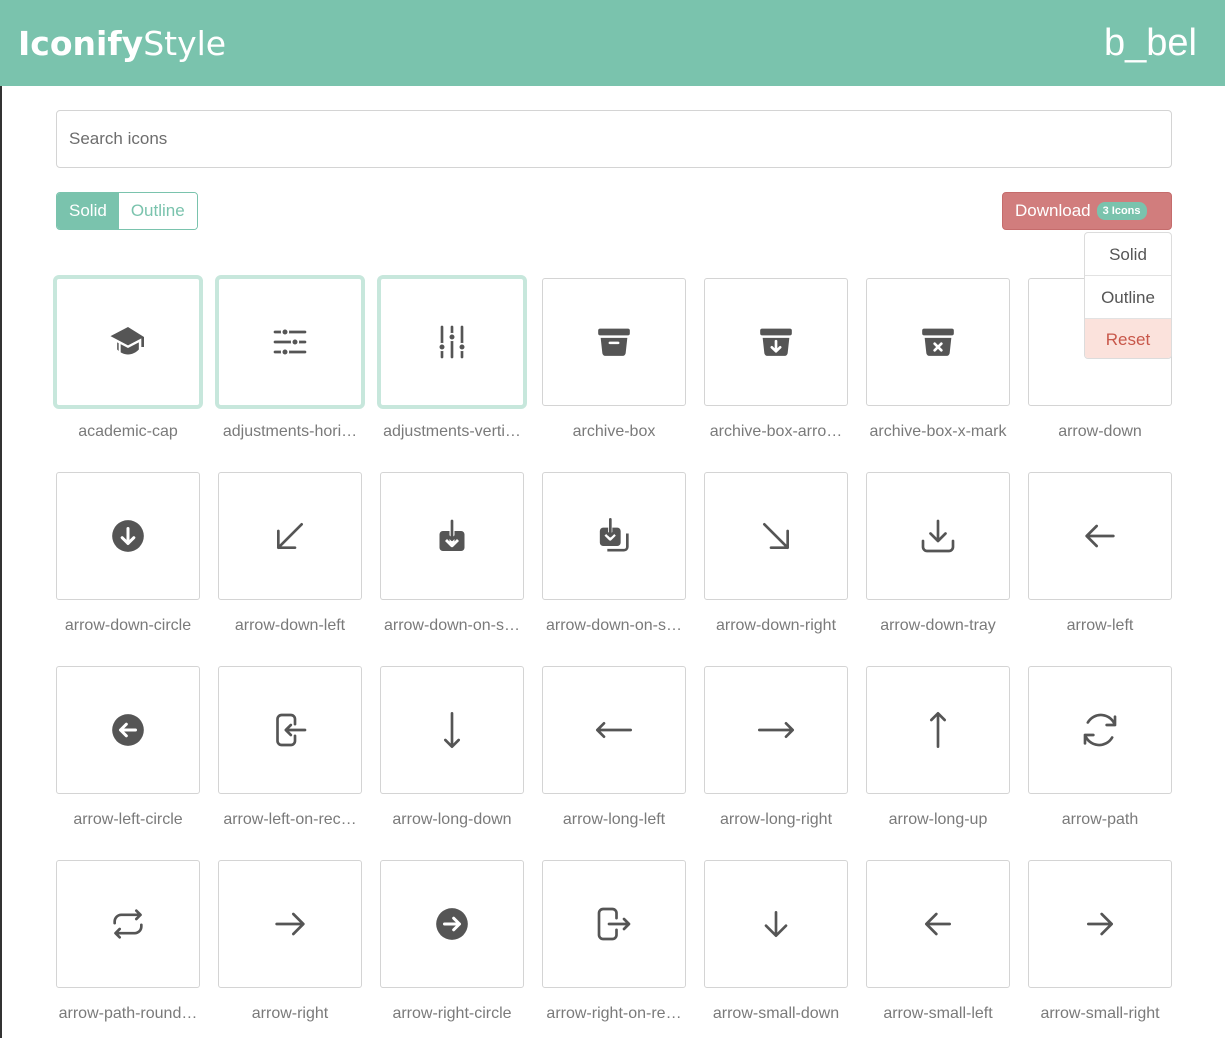 This screenshot has height=1038, width=1225. What do you see at coordinates (290, 625) in the screenshot?
I see `icon-label: arrow-down-left` at bounding box center [290, 625].